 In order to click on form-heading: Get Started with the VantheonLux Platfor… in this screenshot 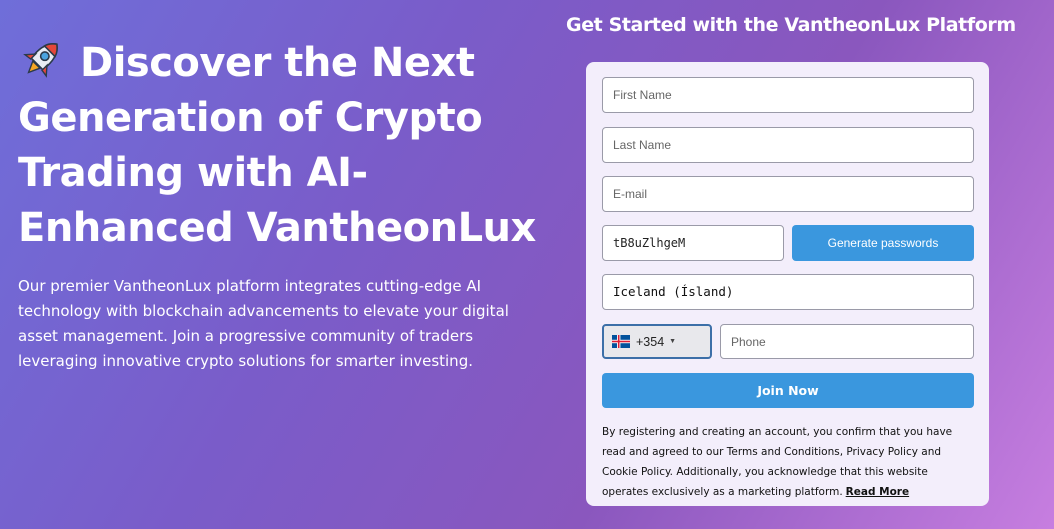, I will do `click(791, 25)`.